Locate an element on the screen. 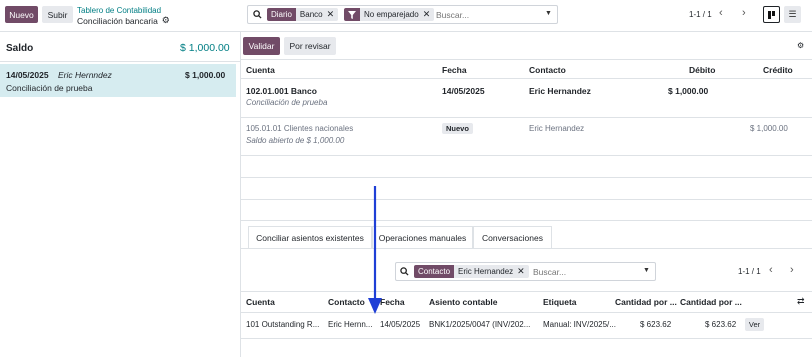 This screenshot has height=357, width=812. statement-line-date: 14/05/2025 is located at coordinates (27, 75).